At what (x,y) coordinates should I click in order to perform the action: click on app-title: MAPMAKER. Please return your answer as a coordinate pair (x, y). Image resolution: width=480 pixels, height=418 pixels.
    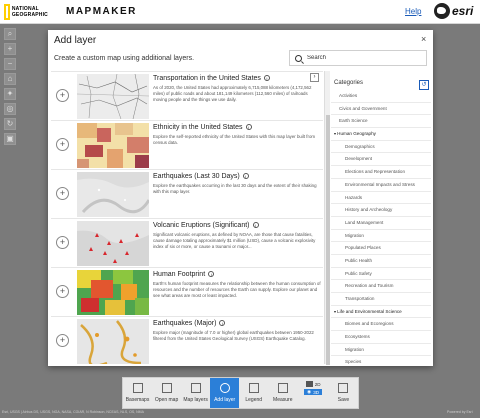
    Looking at the image, I should click on (101, 11).